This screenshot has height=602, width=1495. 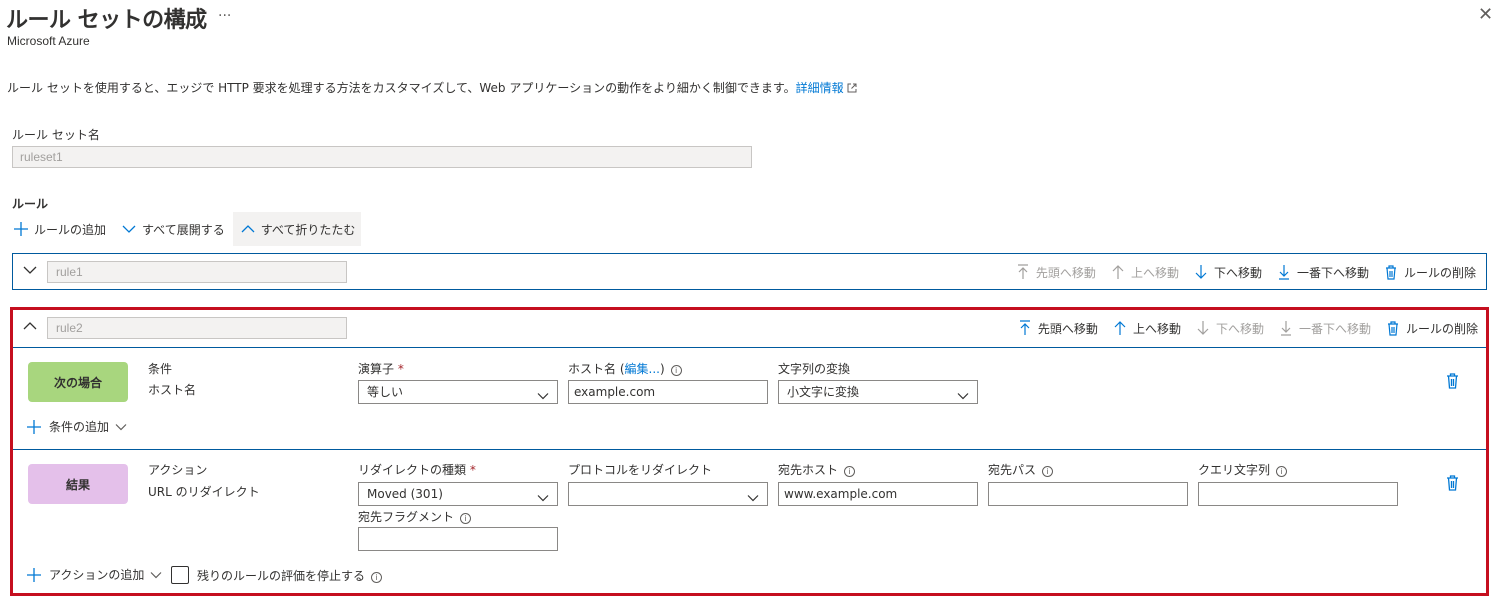 What do you see at coordinates (458, 494) in the screenshot?
I see `redirect-type-select: Moved (301)` at bounding box center [458, 494].